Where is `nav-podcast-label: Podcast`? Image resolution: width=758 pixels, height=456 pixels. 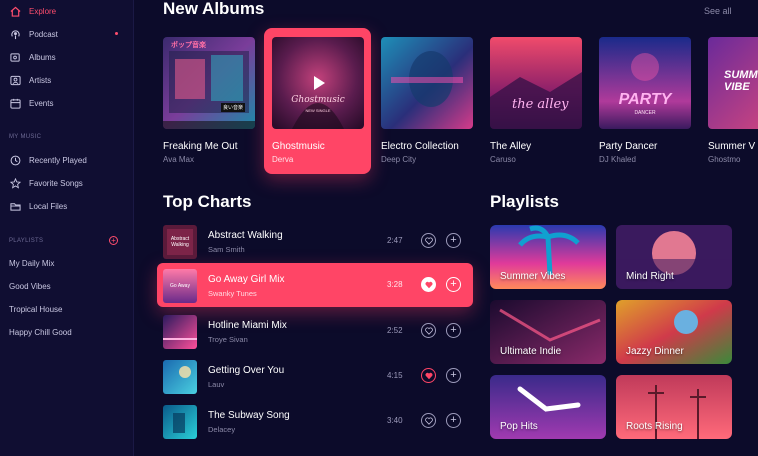
nav-podcast-label: Podcast is located at coordinates (43, 34).